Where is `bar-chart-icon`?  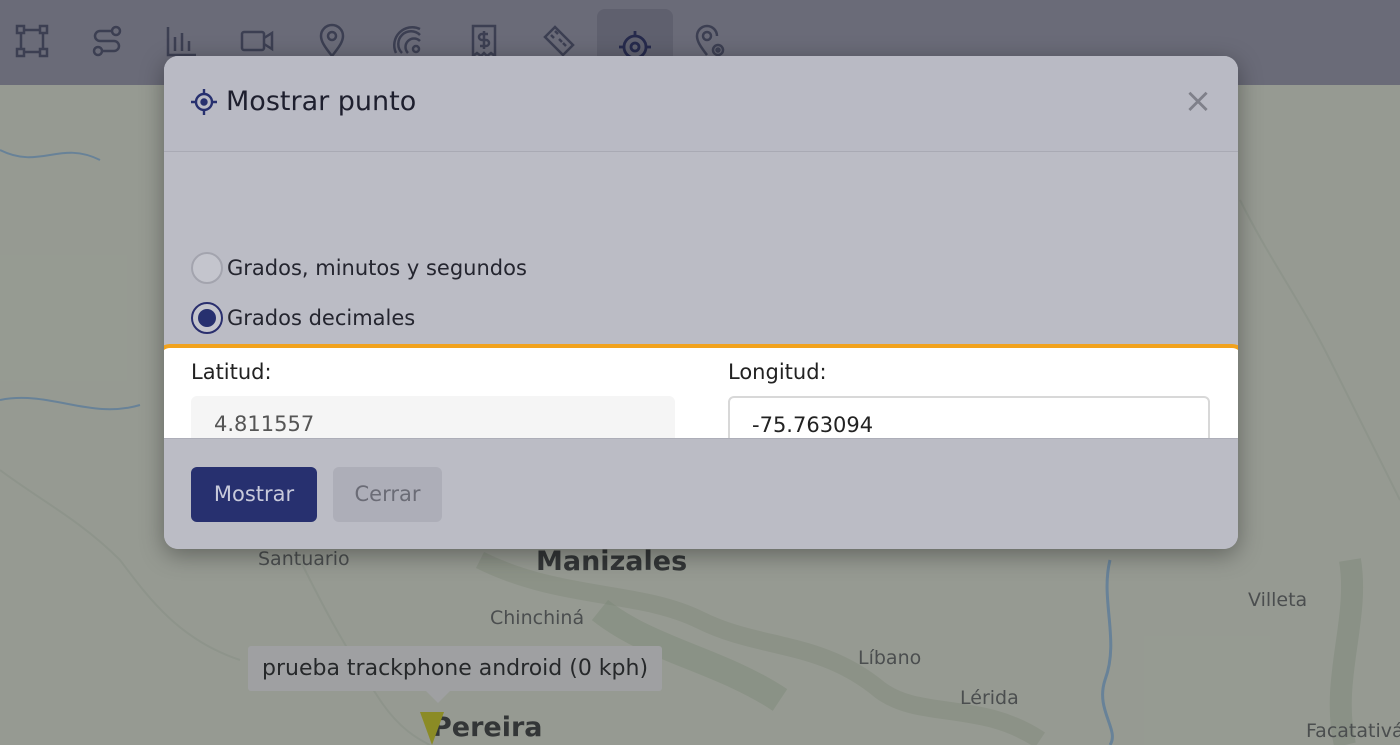 bar-chart-icon is located at coordinates (181, 42).